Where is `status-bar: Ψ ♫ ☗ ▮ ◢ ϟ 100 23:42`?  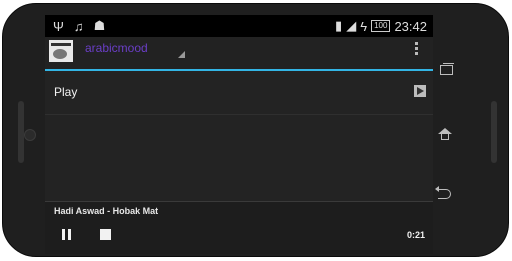
status-bar: Ψ ♫ ☗ ▮ ◢ ϟ 100 23:42 is located at coordinates (239, 26).